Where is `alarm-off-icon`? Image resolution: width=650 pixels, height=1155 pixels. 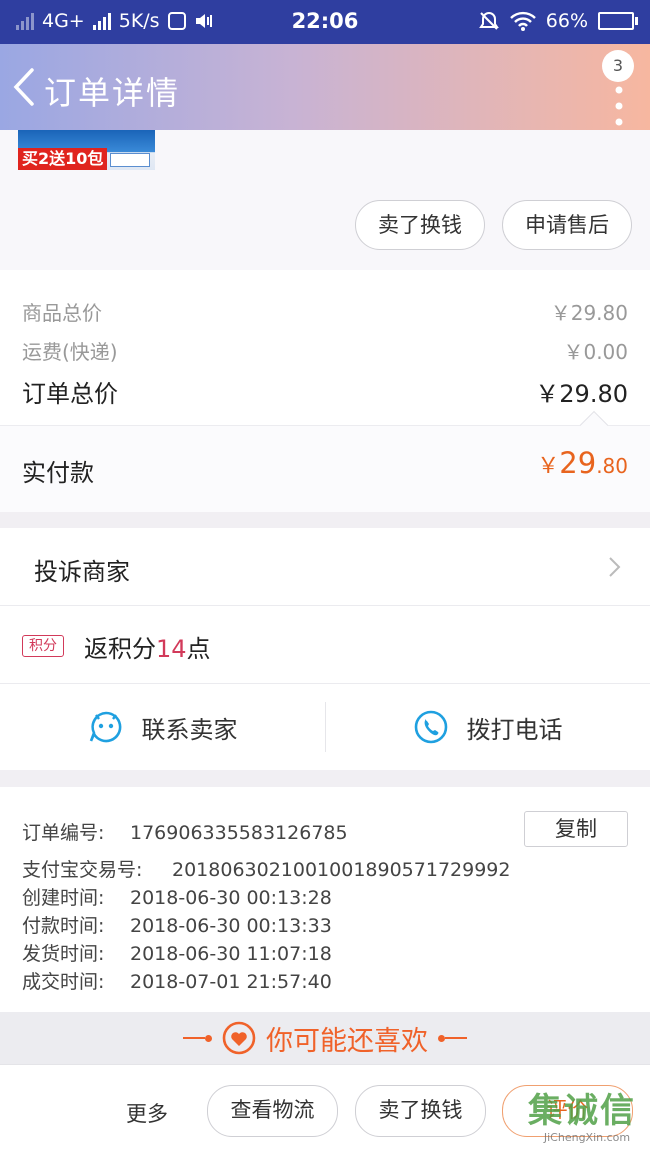
alarm-off-icon is located at coordinates (488, 20).